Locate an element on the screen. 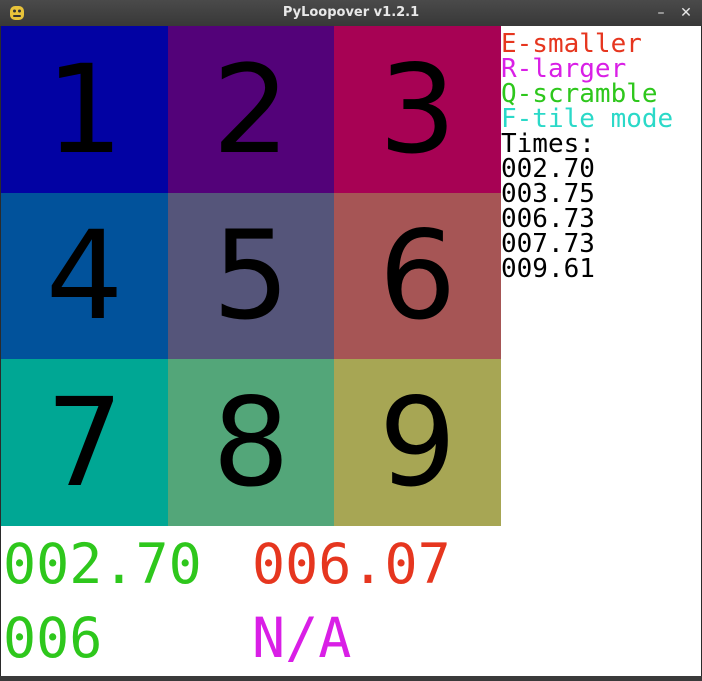  tile-number: 8 is located at coordinates (251, 442).